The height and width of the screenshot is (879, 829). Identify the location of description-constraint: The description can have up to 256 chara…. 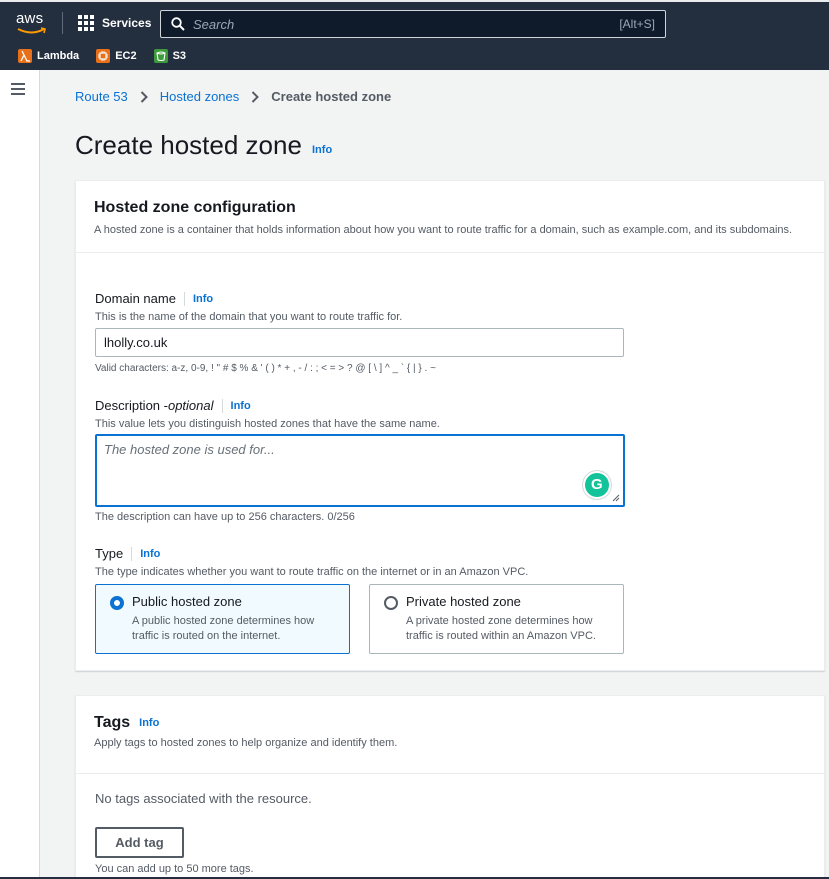
(225, 517).